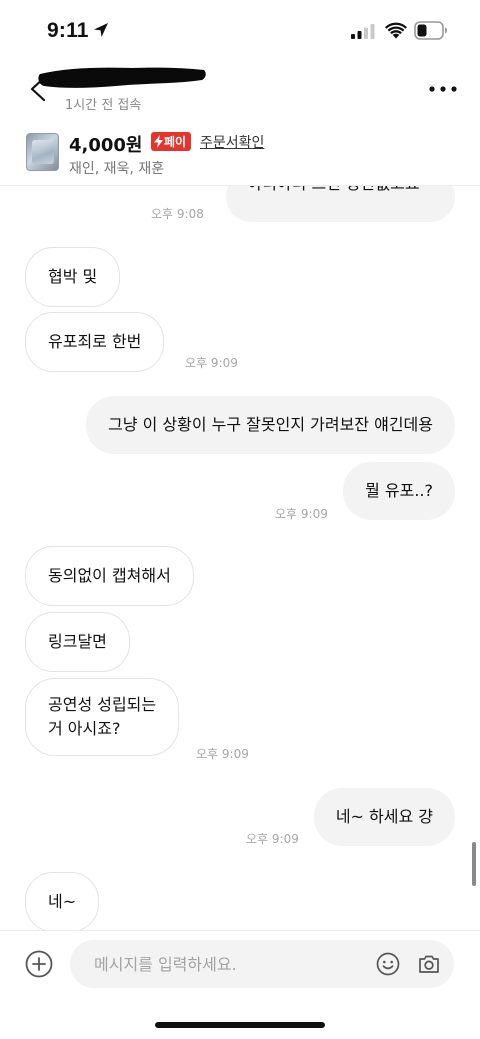 This screenshot has width=480, height=1039. I want to click on pay-badge: 페이, so click(171, 141).